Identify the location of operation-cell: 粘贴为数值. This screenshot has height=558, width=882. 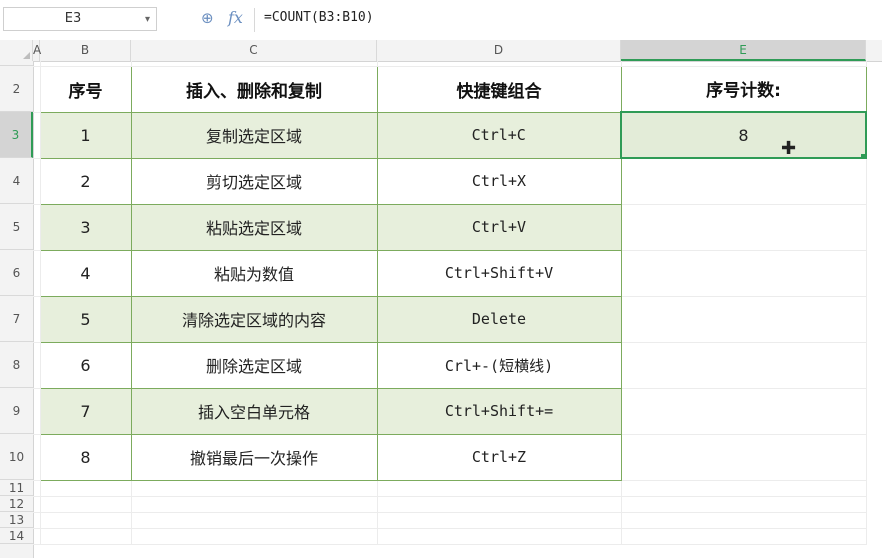
(254, 273).